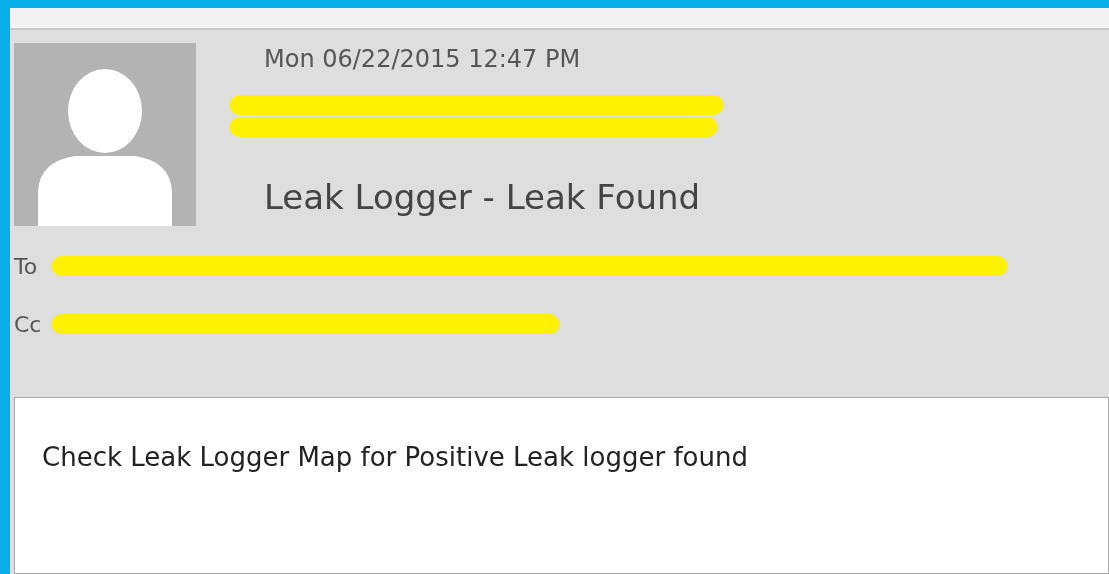  I want to click on recipient-label: To, so click(26, 266).